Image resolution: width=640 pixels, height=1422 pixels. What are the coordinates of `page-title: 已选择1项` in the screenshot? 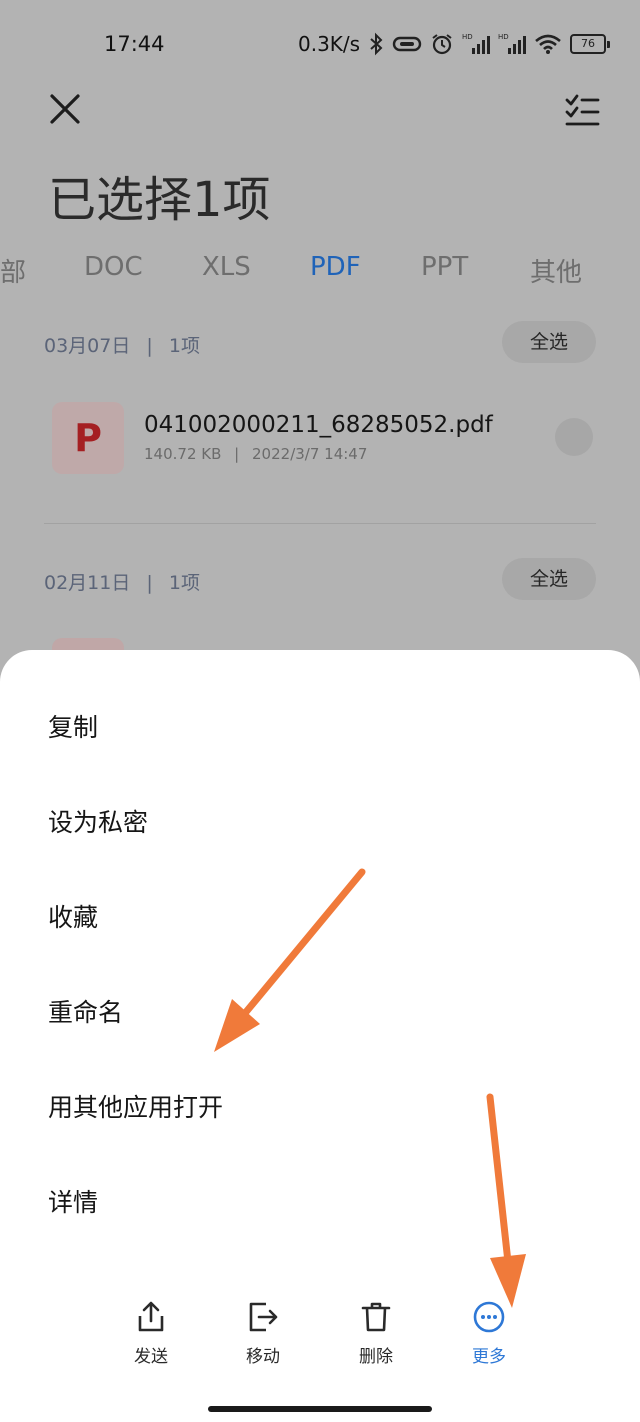 It's located at (159, 200).